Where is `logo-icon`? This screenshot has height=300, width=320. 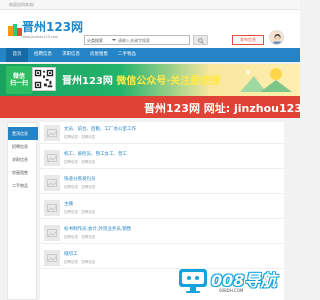
logo-icon is located at coordinates (15, 30).